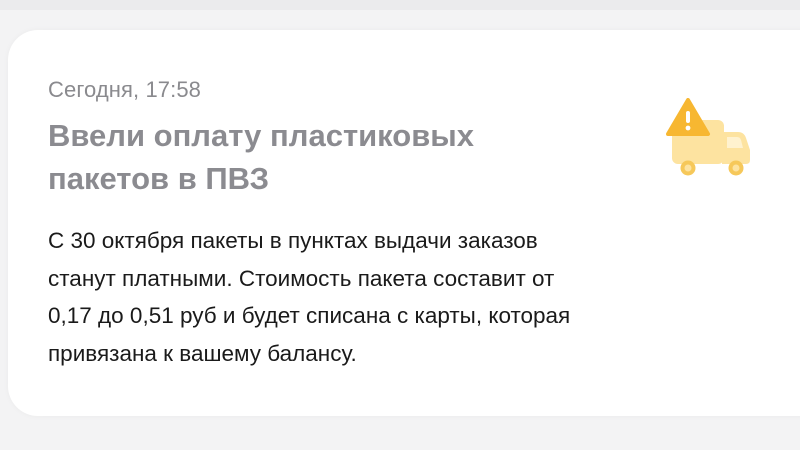 This screenshot has height=450, width=800. What do you see at coordinates (328, 157) in the screenshot?
I see `notification-title: Ввели оплату пластиковых пакетов в ПВЗ` at bounding box center [328, 157].